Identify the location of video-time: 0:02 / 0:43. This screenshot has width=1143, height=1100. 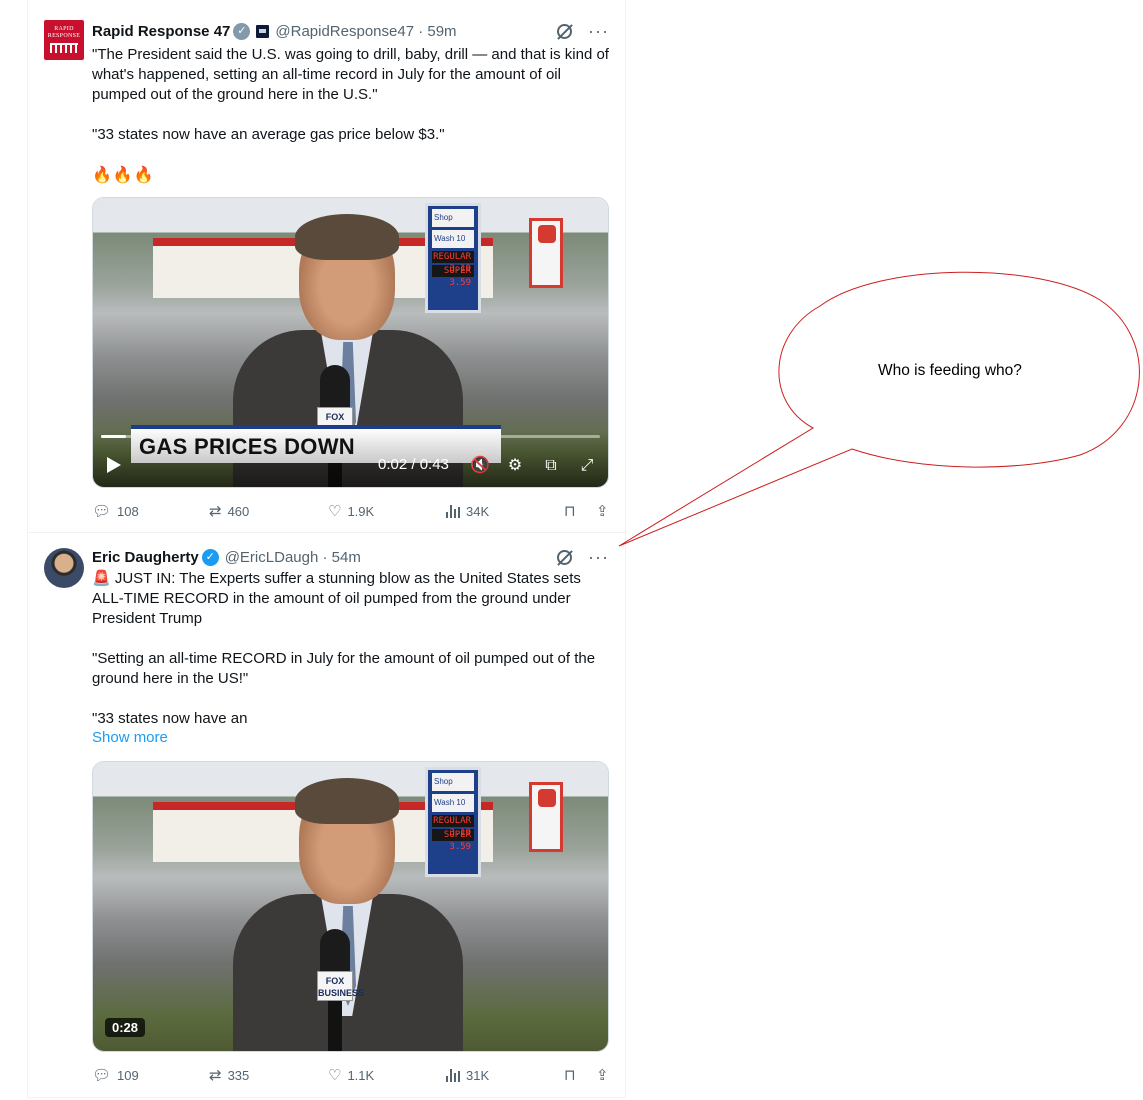
(413, 464).